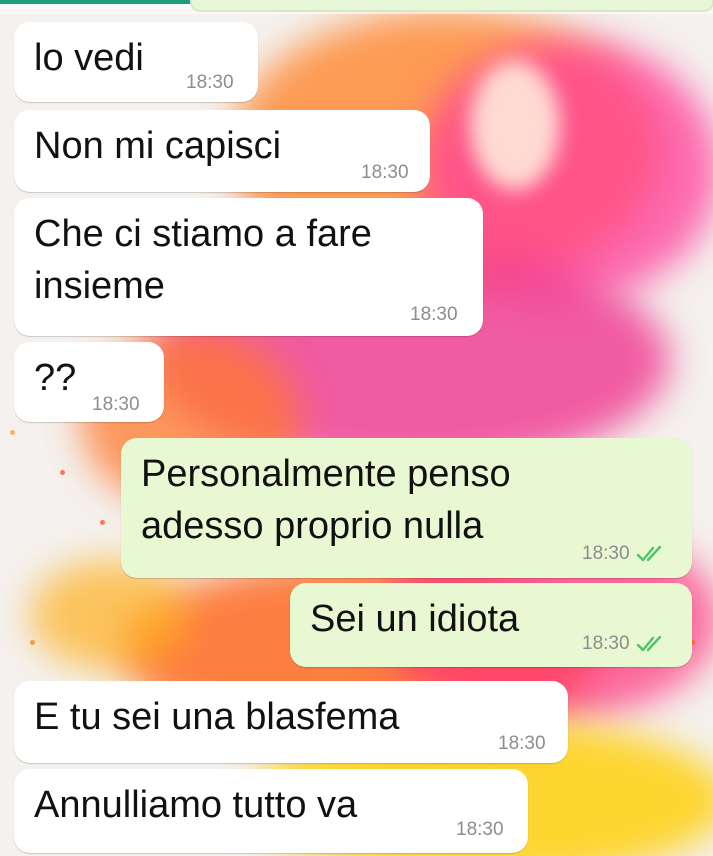 Image resolution: width=713 pixels, height=856 pixels. I want to click on message-bubble-incoming: Non mi capisci 18:30, so click(222, 151).